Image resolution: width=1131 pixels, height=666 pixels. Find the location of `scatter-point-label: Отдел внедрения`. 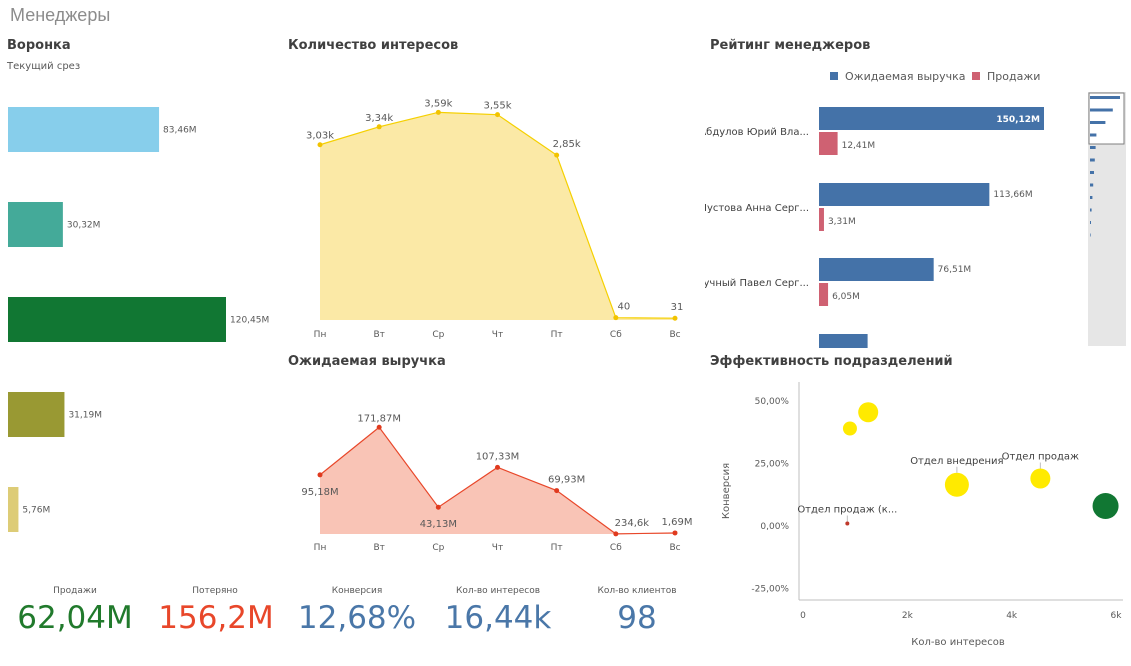

scatter-point-label: Отдел внедрения is located at coordinates (956, 461).